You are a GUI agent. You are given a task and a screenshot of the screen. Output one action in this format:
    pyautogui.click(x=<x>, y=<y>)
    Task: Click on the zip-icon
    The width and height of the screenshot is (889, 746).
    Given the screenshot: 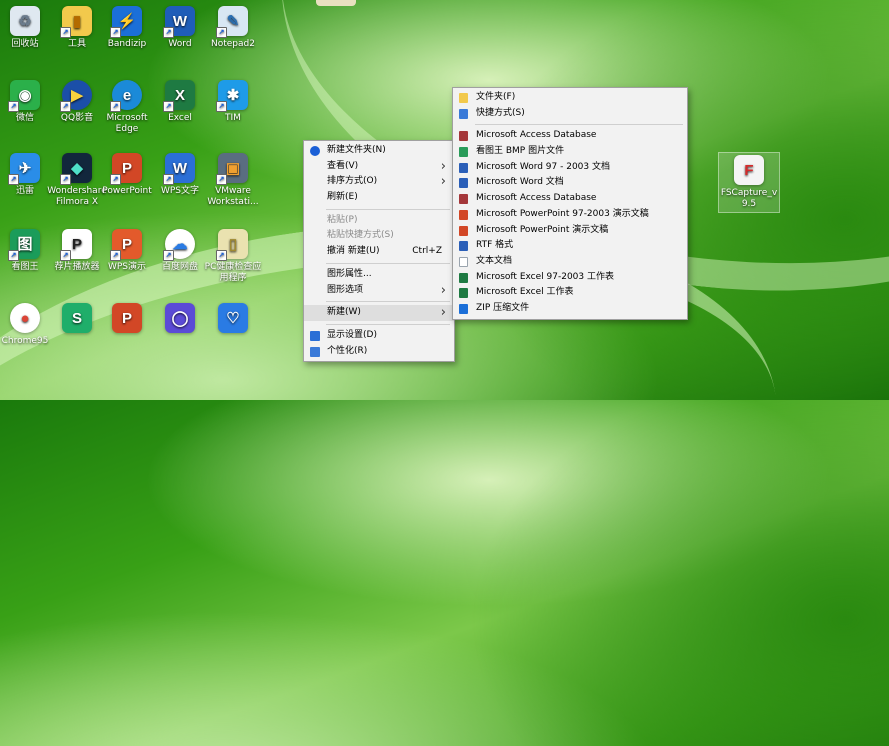 What is the action you would take?
    pyautogui.click(x=463, y=308)
    